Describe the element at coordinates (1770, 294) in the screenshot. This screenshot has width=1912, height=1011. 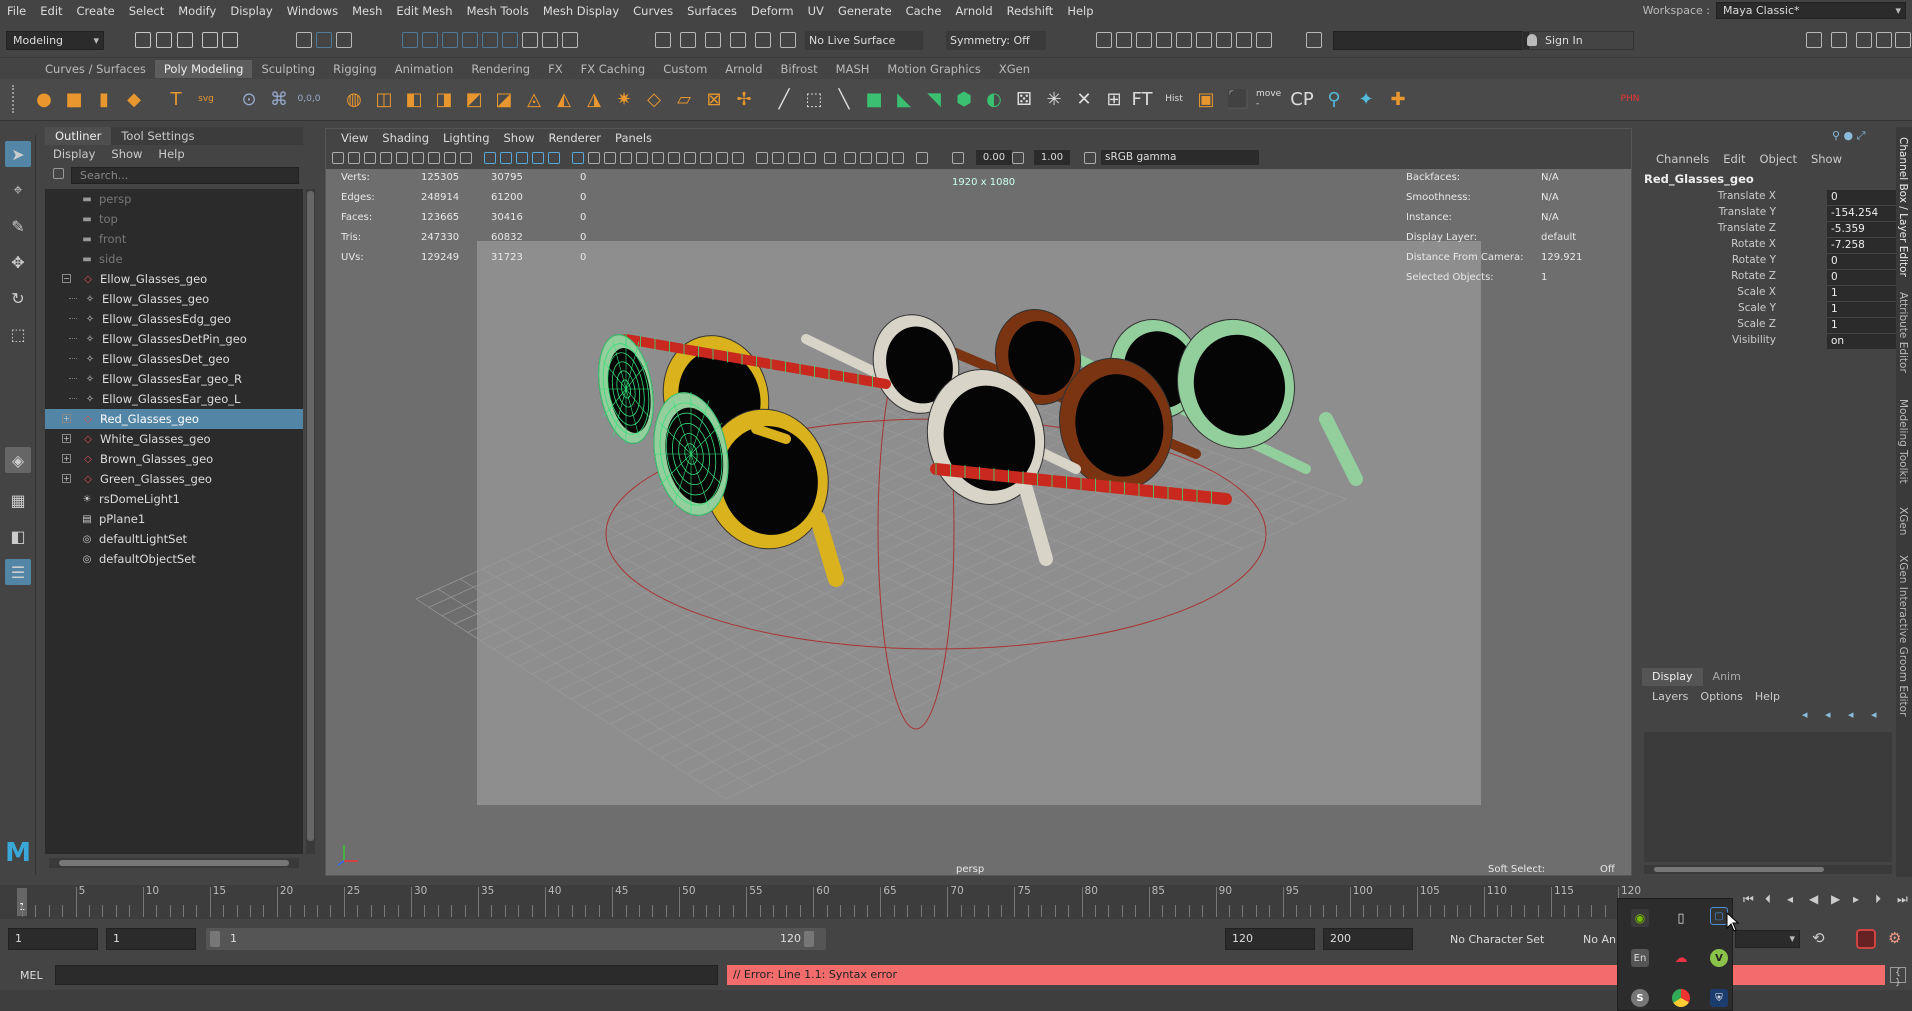
I see `channel-attr-scale-x: Scale X 1` at that location.